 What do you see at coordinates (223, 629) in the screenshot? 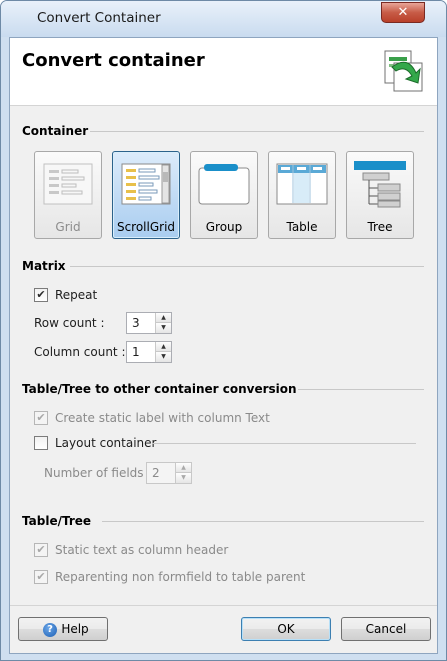
I see `dialog-footer: ? Help OK Cancel` at bounding box center [223, 629].